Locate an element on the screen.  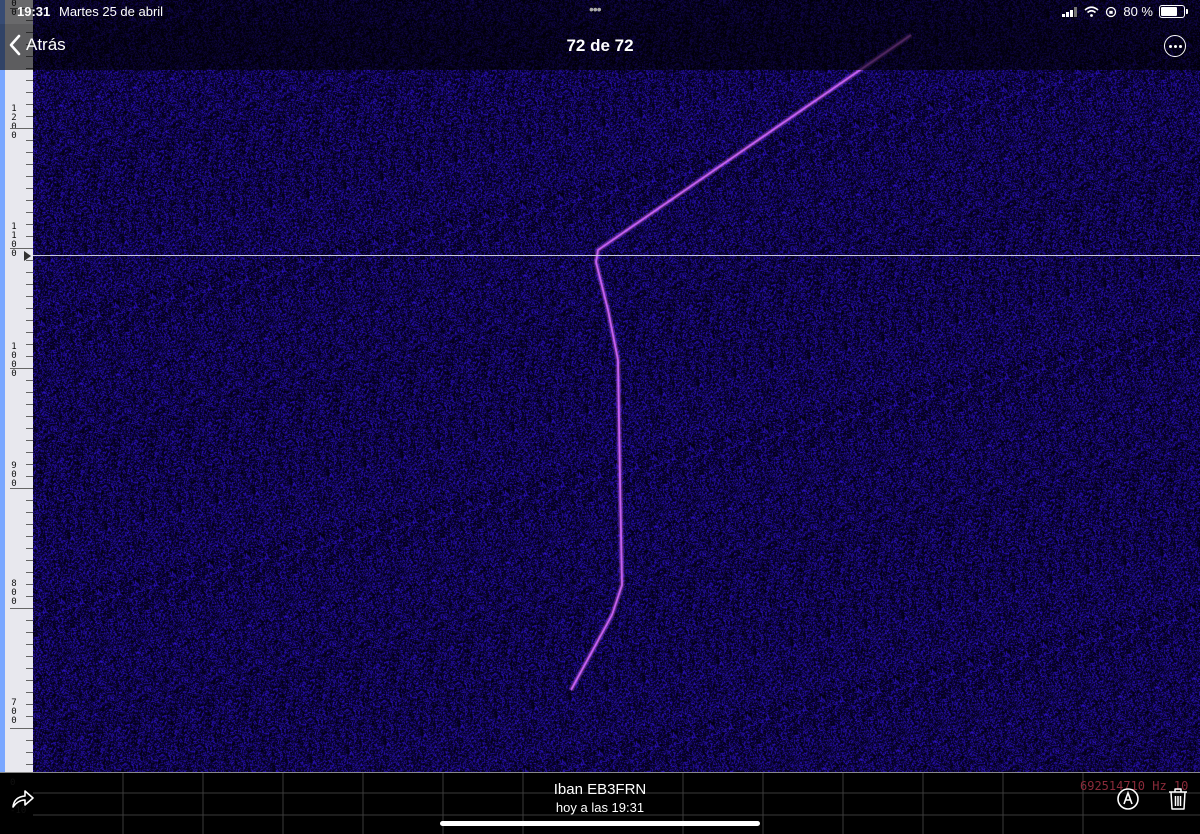
frequency-ruler: 00 1200 1100 1000 900 800 700 is located at coordinates (16, 417).